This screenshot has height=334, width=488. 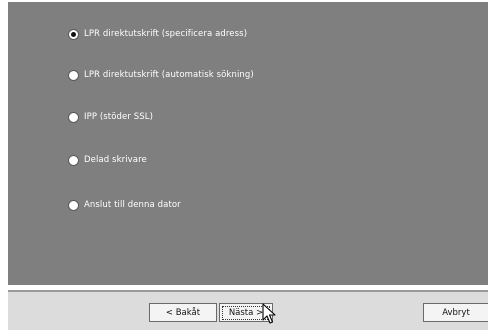 I want to click on radio-button-checked, so click(x=73, y=34).